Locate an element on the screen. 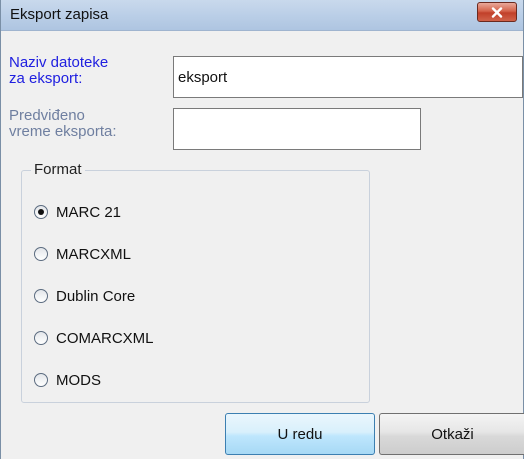 The width and height of the screenshot is (524, 459). radio-marcxml: MARCXML is located at coordinates (82, 254).